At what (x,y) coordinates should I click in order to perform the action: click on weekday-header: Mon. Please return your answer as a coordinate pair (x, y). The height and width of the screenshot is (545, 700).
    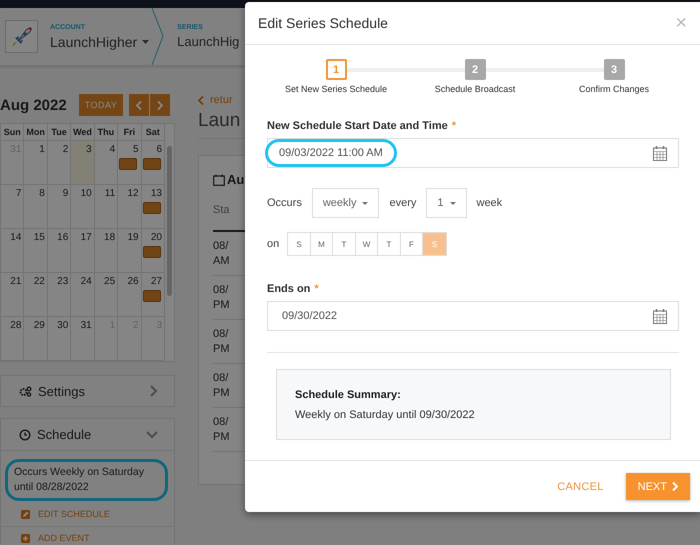
    Looking at the image, I should click on (36, 132).